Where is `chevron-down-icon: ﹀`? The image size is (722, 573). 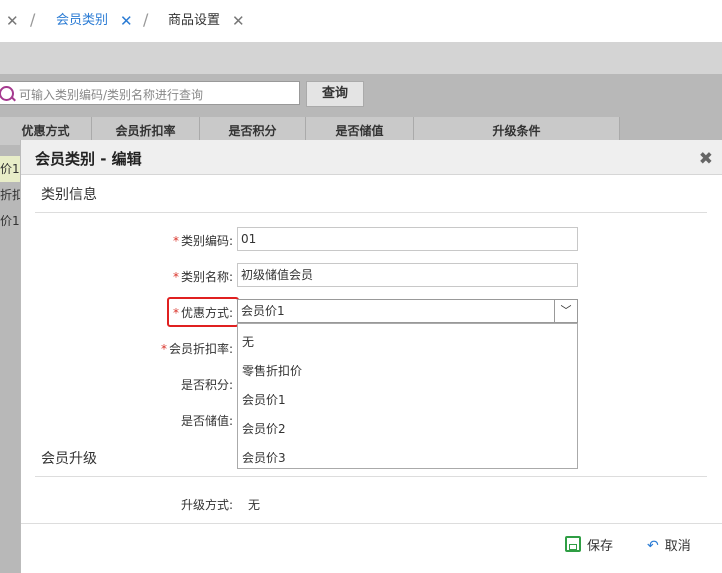
chevron-down-icon: ﹀ is located at coordinates (565, 311).